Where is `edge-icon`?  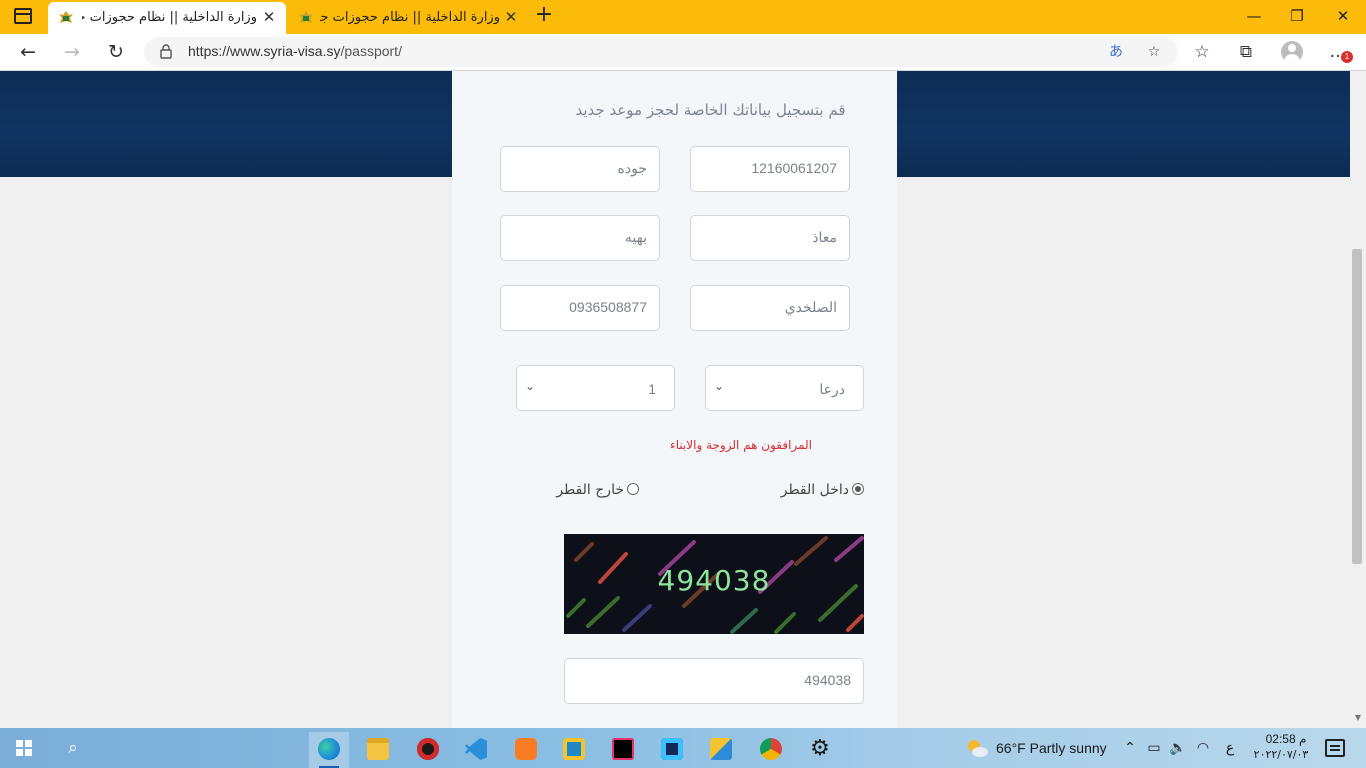 edge-icon is located at coordinates (329, 749).